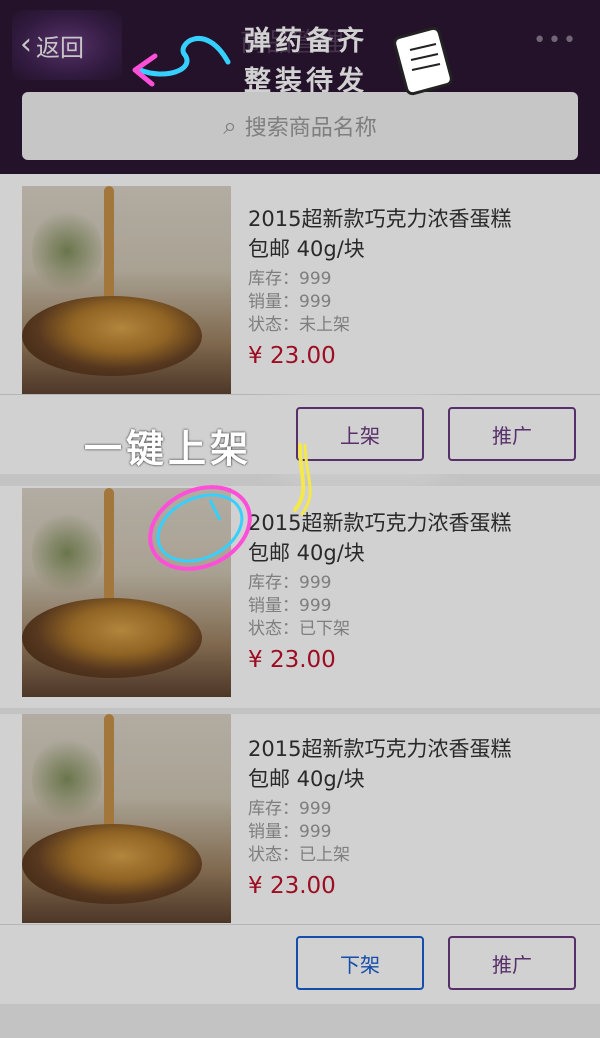  What do you see at coordinates (299, 325) in the screenshot?
I see `product-status: 状态：未上架` at bounding box center [299, 325].